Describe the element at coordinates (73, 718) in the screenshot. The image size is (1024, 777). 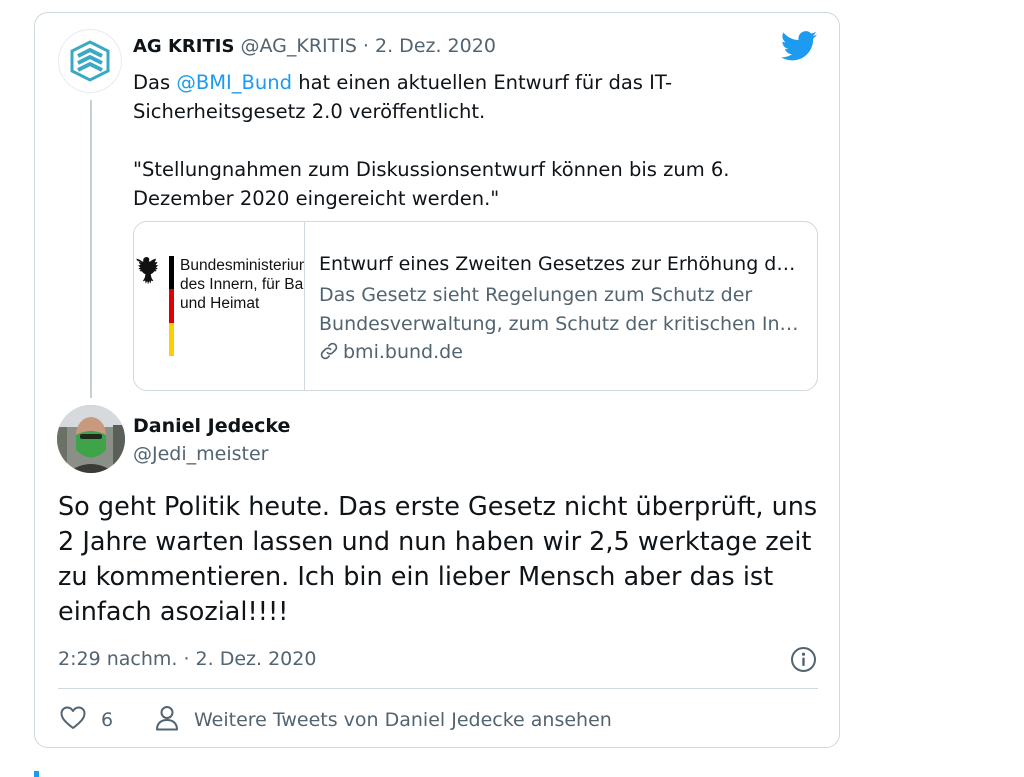
I see `heart-icon` at that location.